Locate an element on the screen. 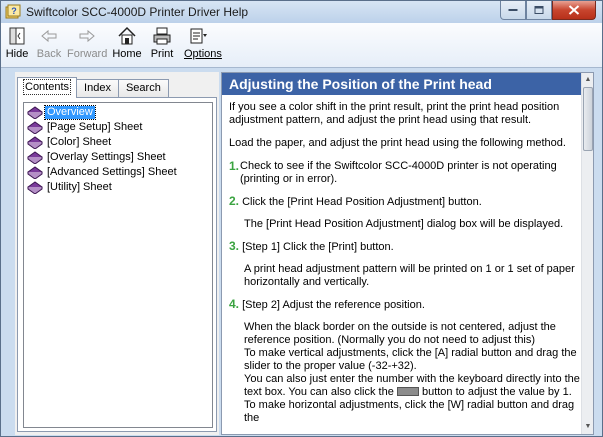 This screenshot has height=437, width=603. scroll-down-arrow-icon: ▼ is located at coordinates (588, 427).